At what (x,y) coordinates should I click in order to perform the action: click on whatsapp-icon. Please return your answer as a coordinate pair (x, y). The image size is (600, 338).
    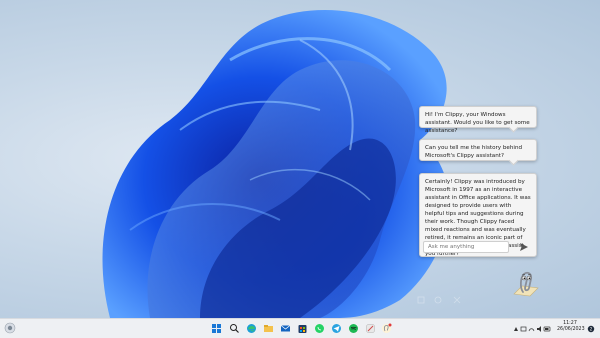
    Looking at the image, I should click on (319, 328).